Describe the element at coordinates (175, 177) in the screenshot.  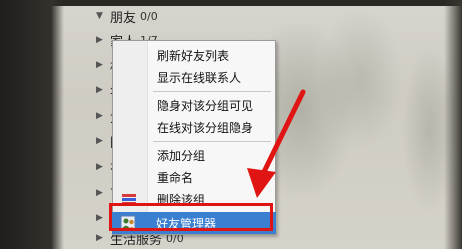
I see `menu-item-label: 重命名` at that location.